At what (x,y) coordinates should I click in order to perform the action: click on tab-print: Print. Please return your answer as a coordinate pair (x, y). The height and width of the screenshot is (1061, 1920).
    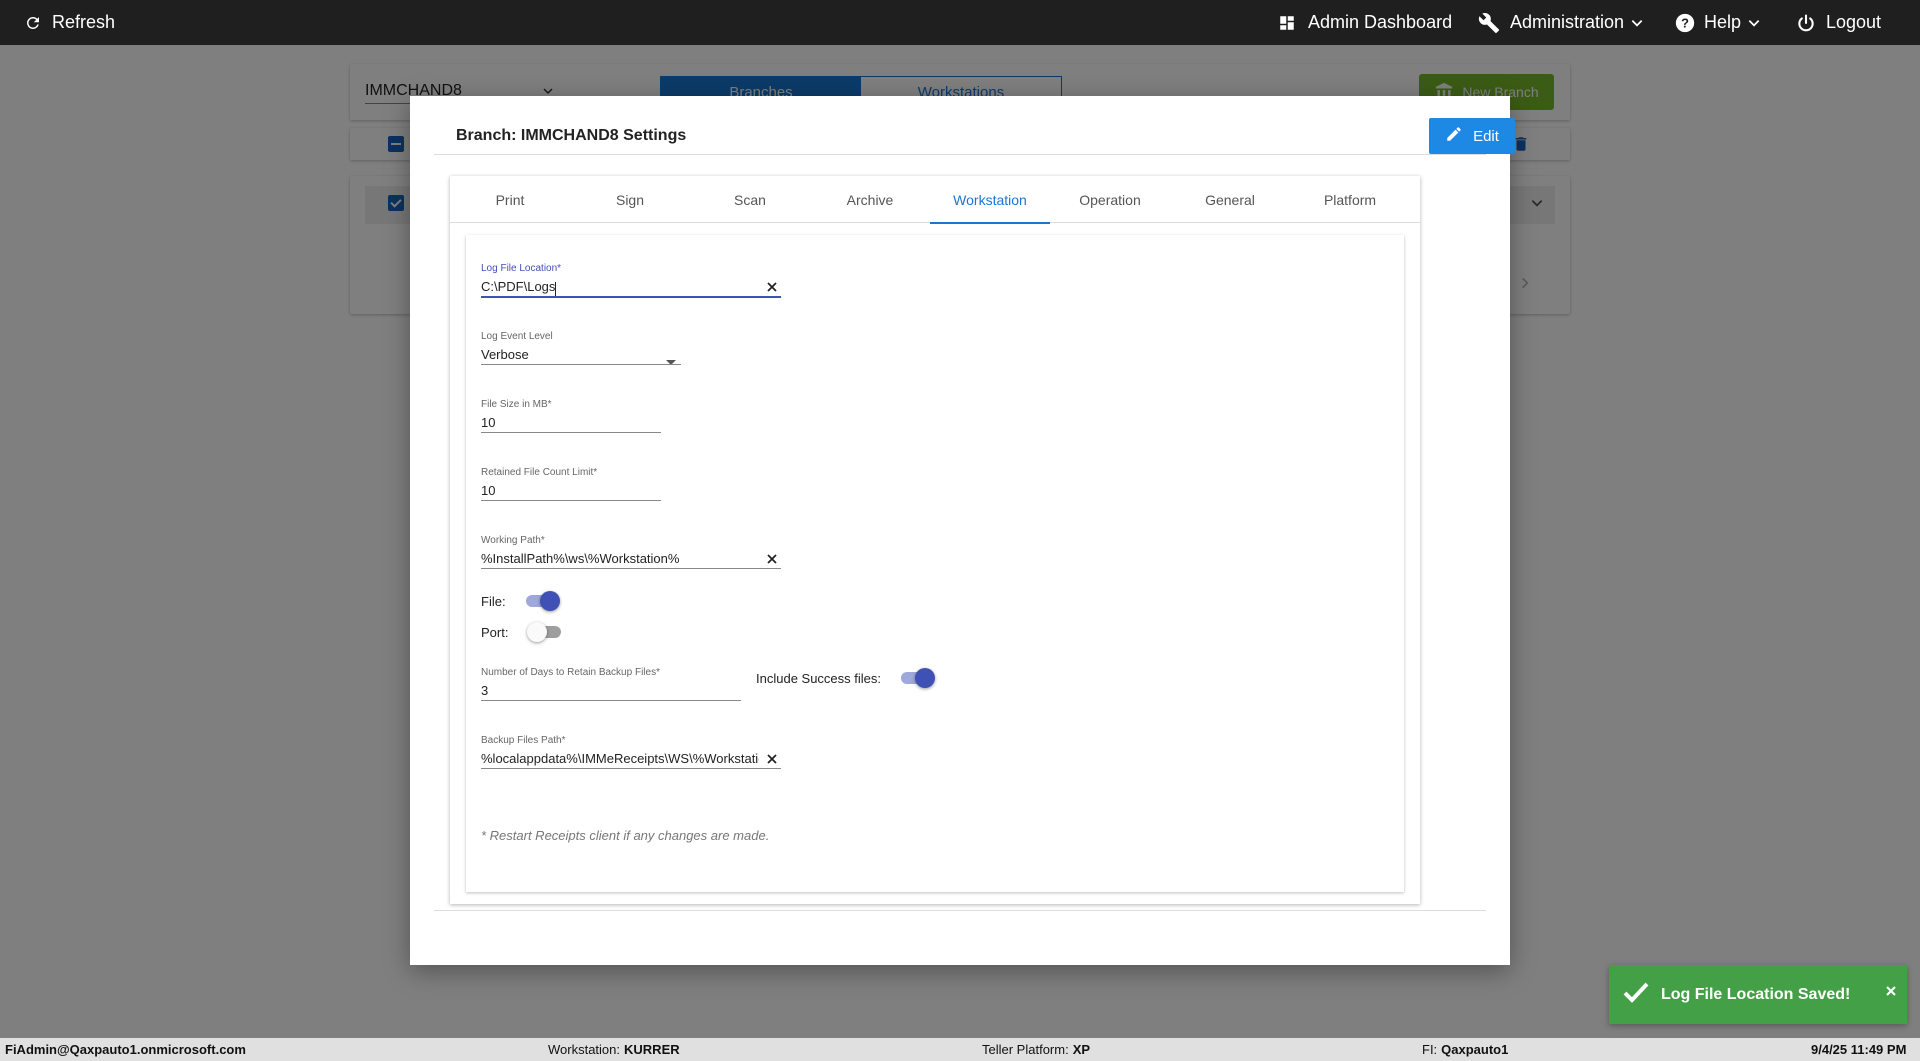
    Looking at the image, I should click on (510, 199).